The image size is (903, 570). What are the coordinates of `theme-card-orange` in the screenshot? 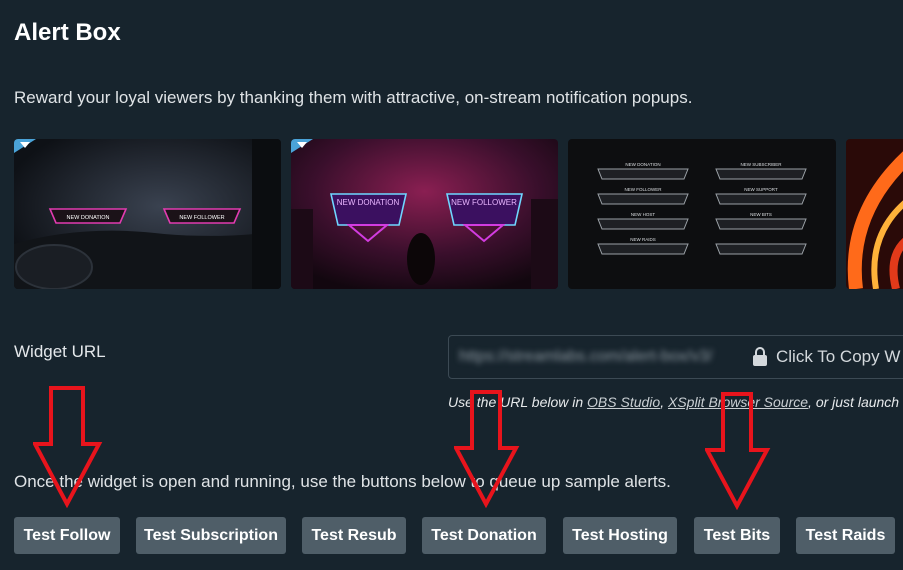 It's located at (874, 214).